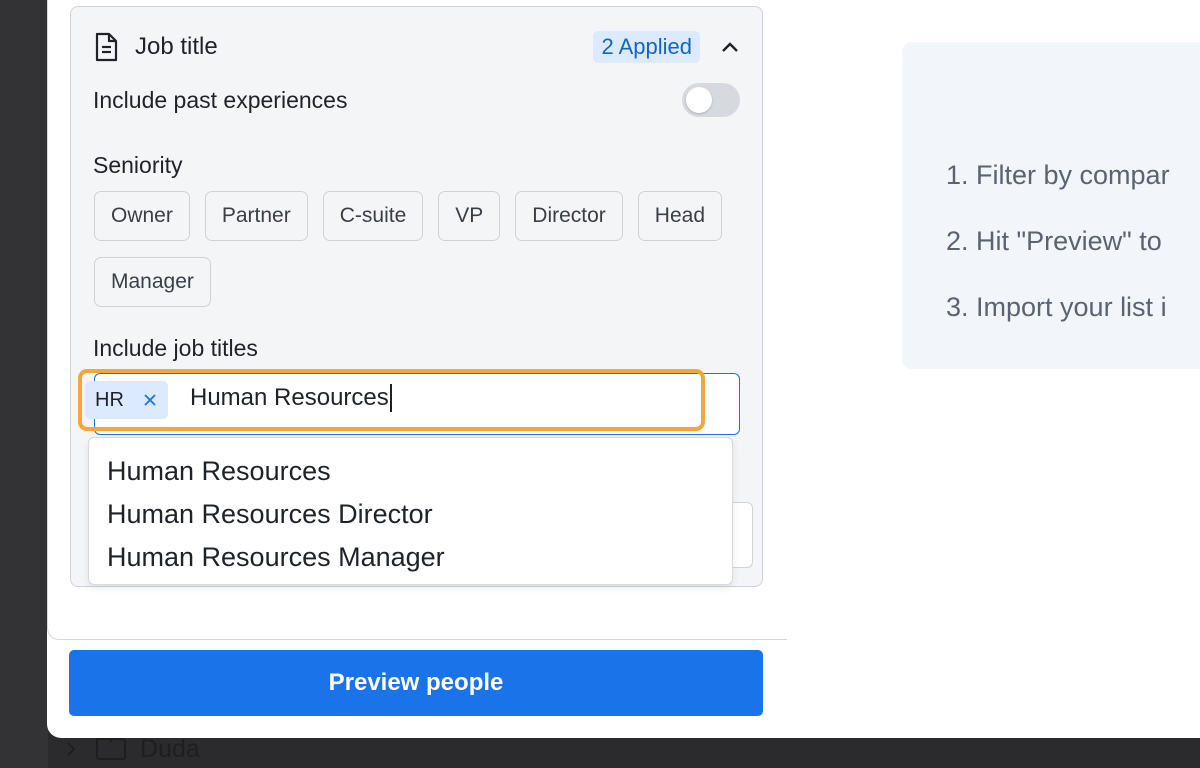  I want to click on seniority-chip-owner: Owner, so click(142, 216).